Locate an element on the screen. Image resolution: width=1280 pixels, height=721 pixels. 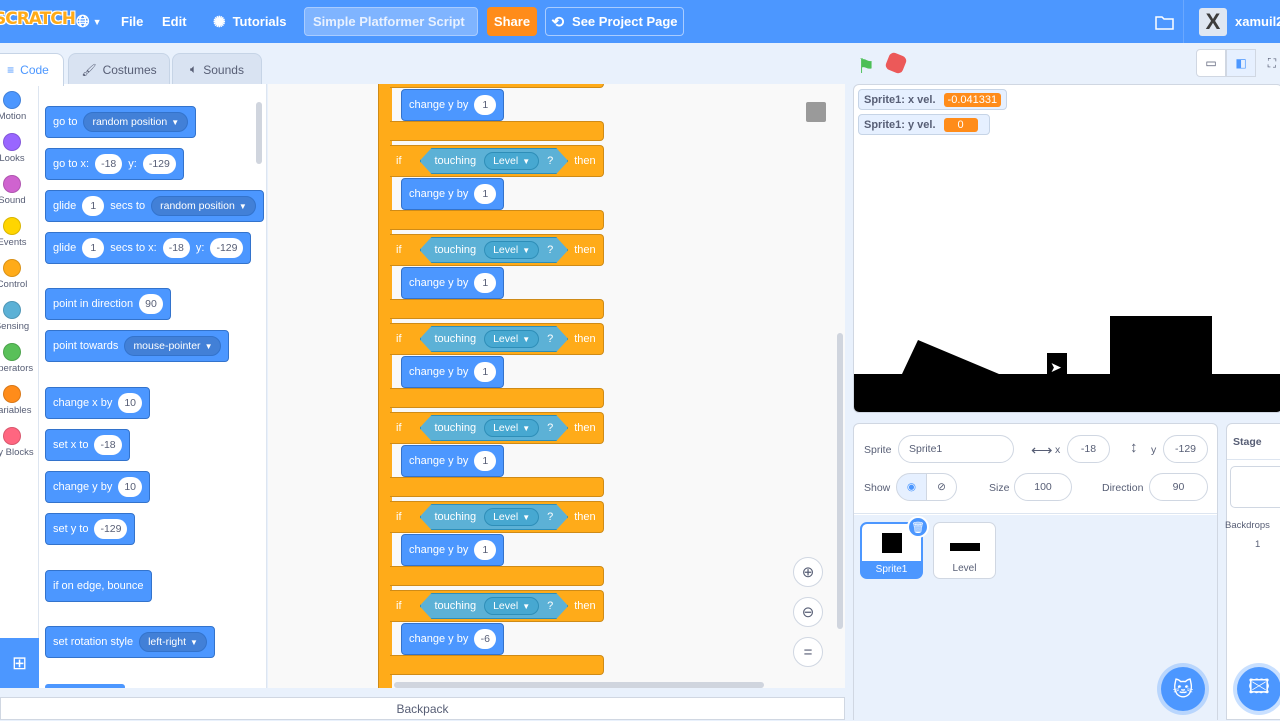
tab-costumes: 🖌︎ Costumes is located at coordinates (119, 69).